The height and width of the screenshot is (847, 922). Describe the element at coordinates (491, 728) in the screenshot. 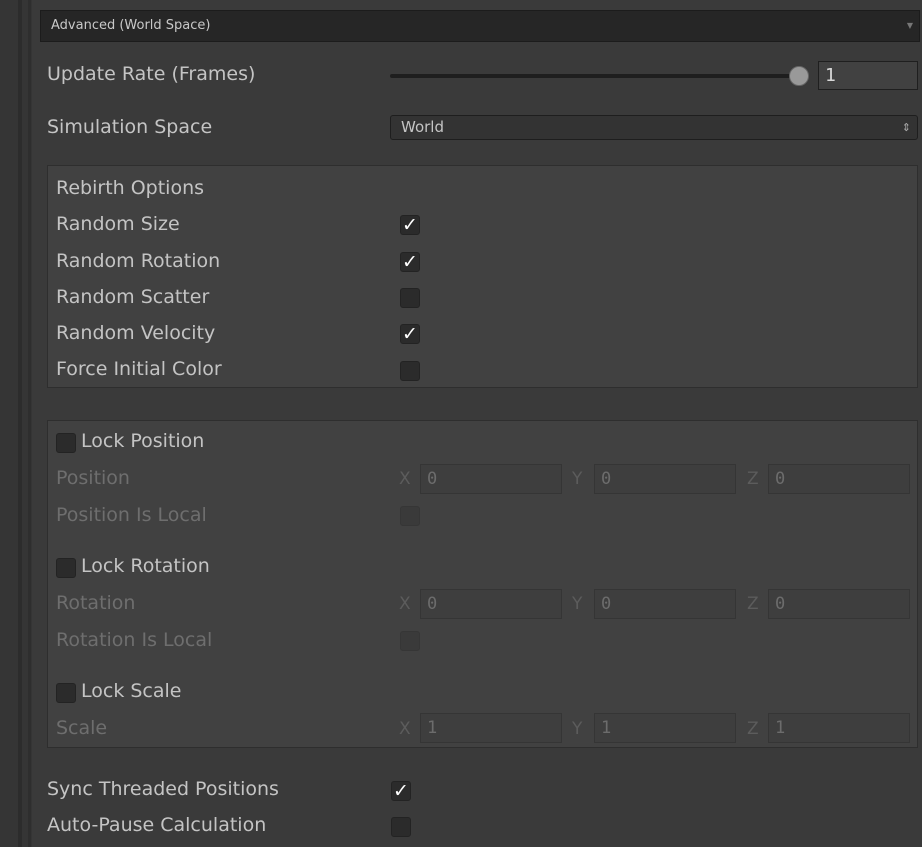

I see `scale-x-input: 1` at that location.